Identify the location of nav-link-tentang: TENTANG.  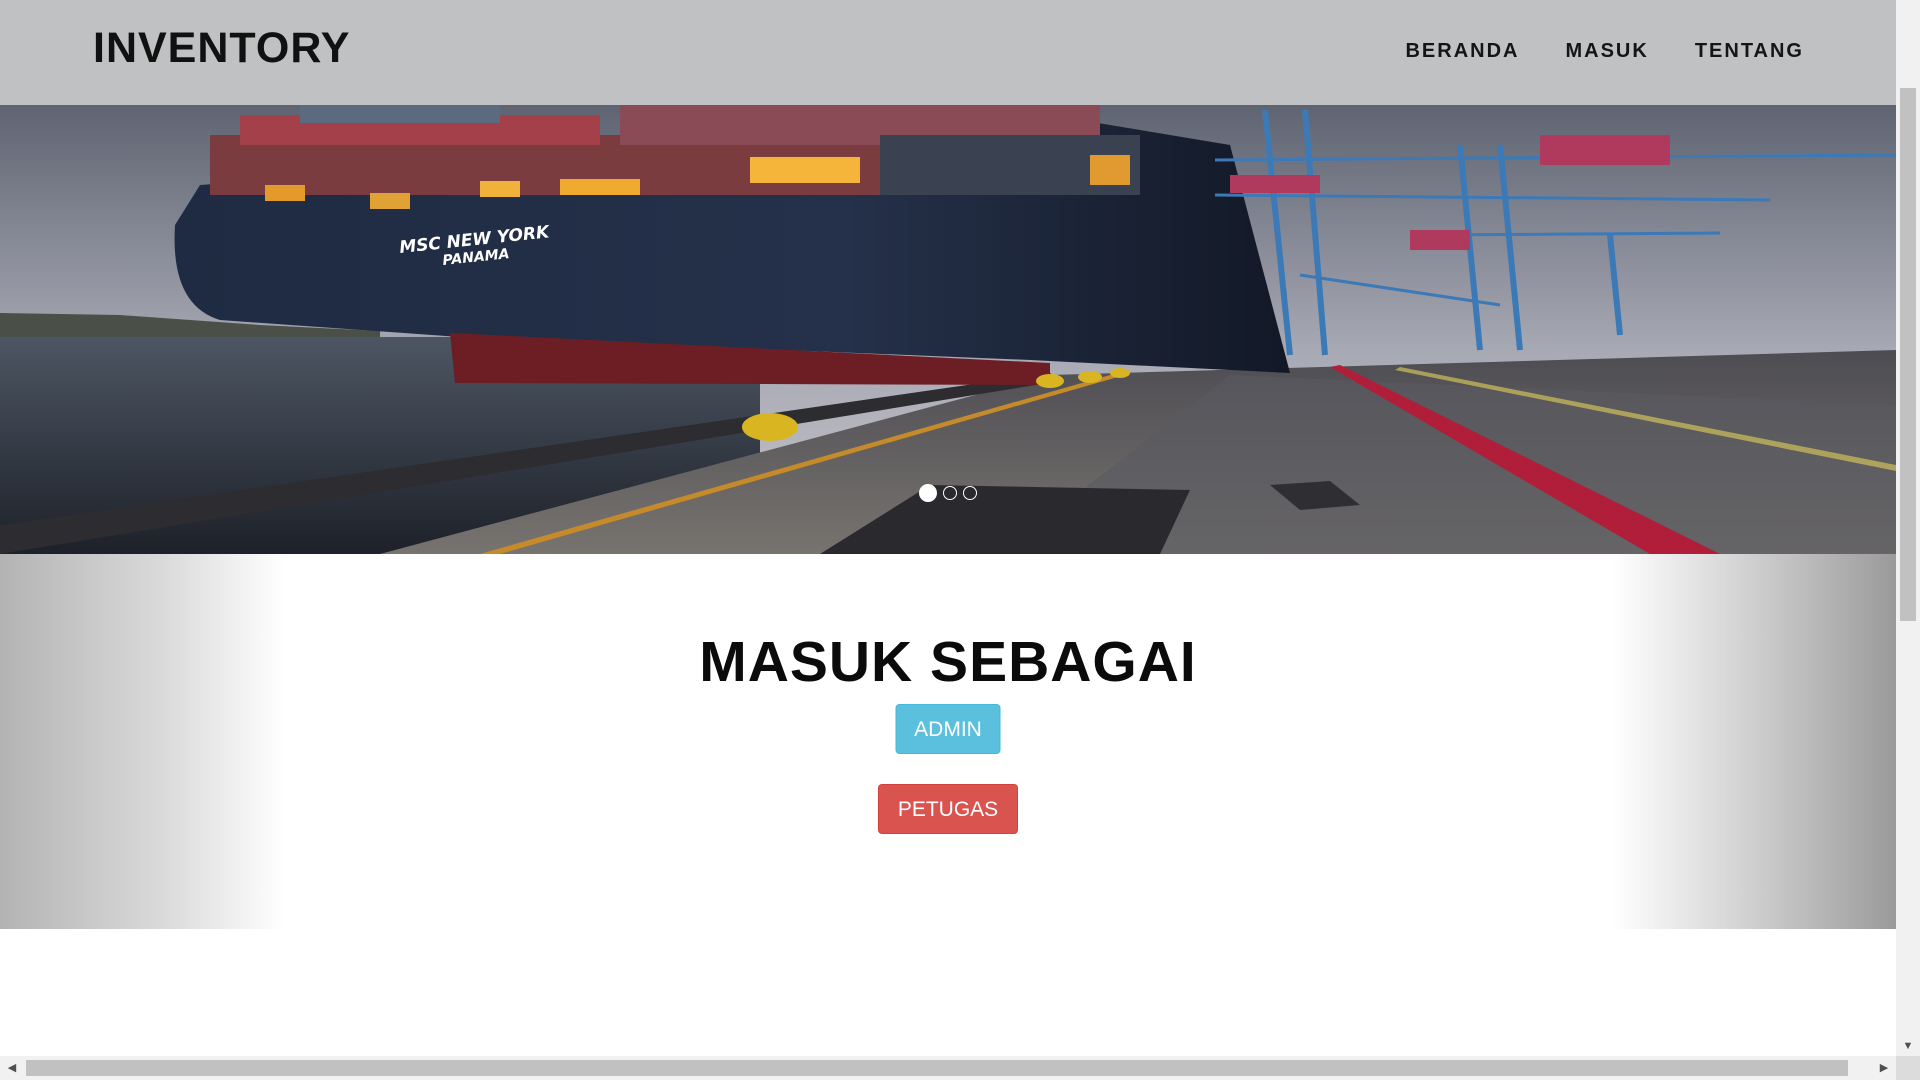
(1749, 51).